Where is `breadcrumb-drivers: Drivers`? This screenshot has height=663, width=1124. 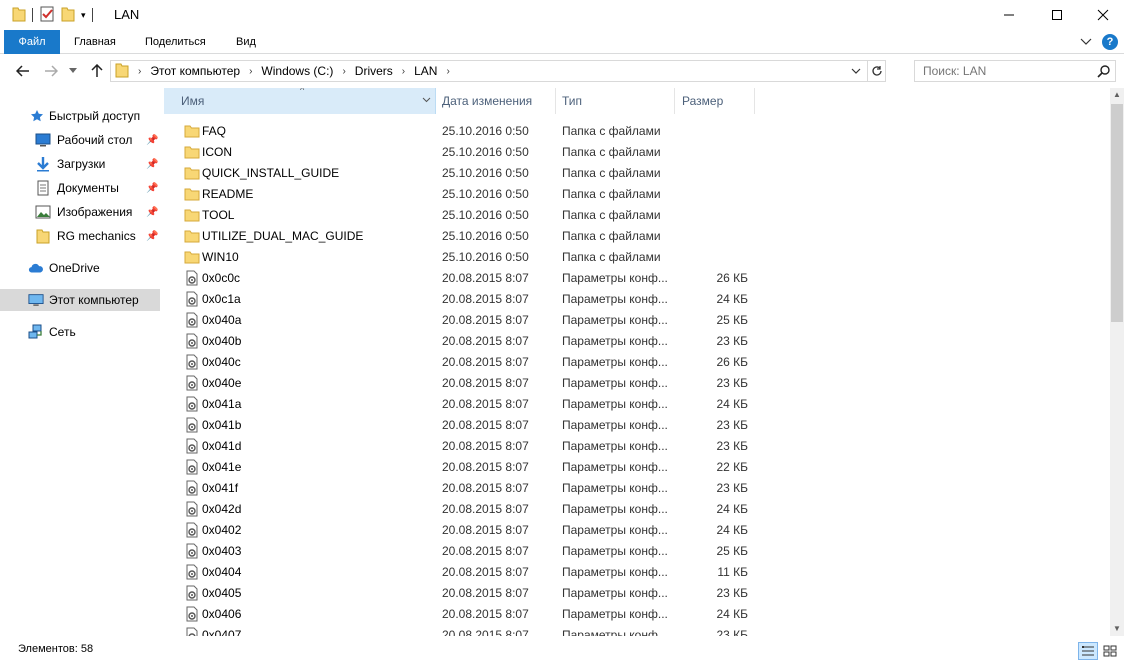 breadcrumb-drivers: Drivers is located at coordinates (374, 71).